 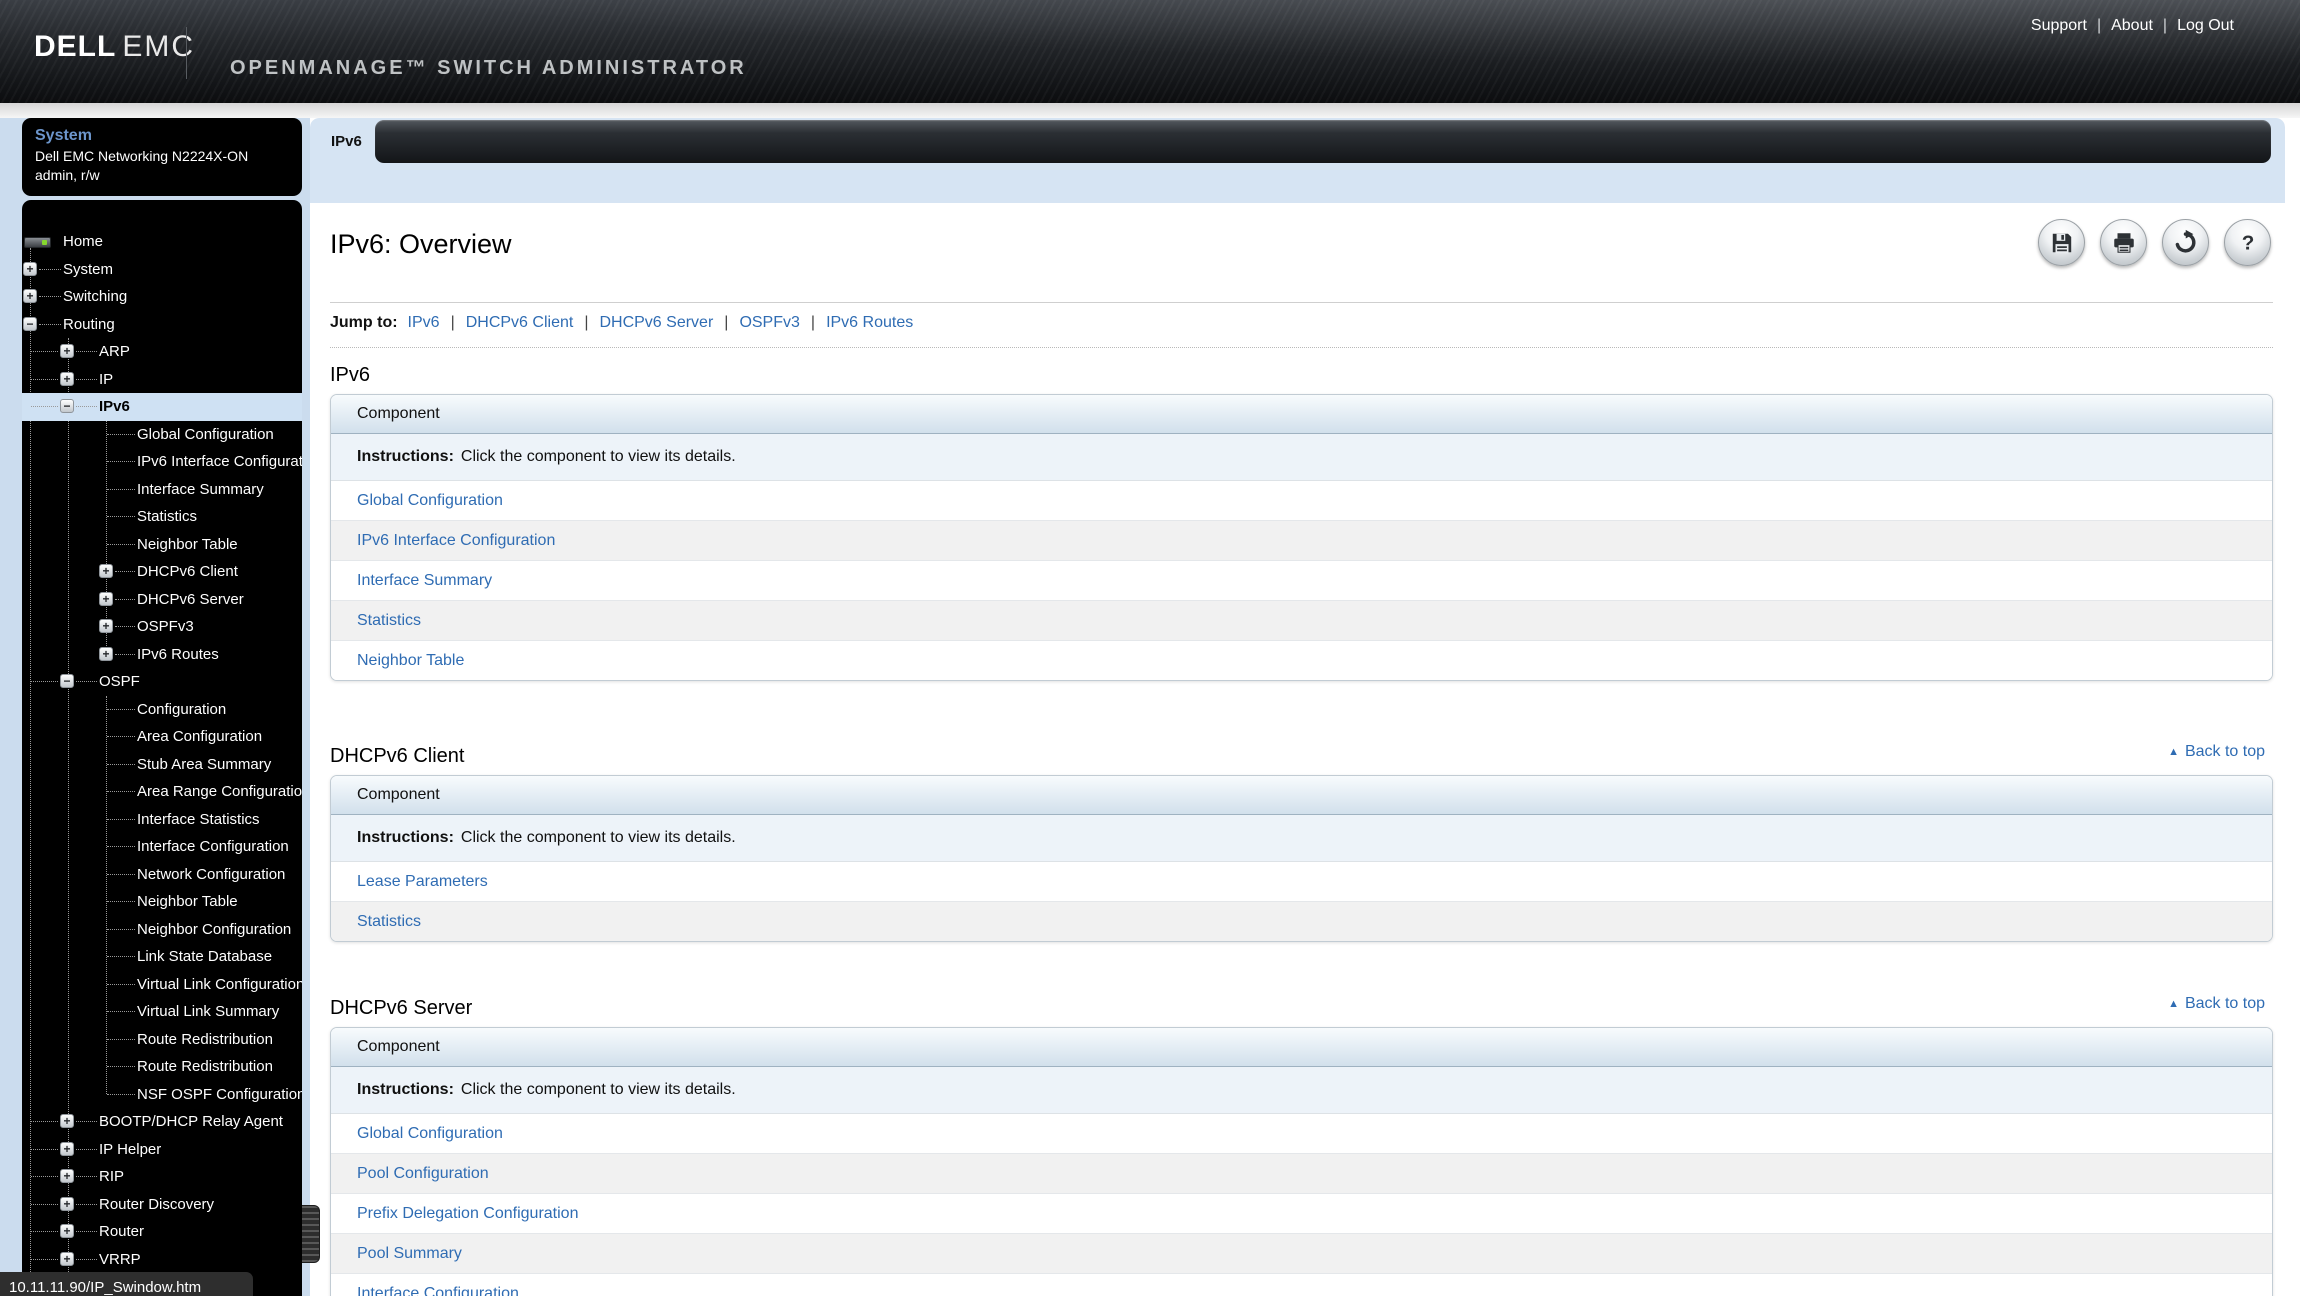 What do you see at coordinates (199, 737) in the screenshot?
I see `tree-label: Area Configuration` at bounding box center [199, 737].